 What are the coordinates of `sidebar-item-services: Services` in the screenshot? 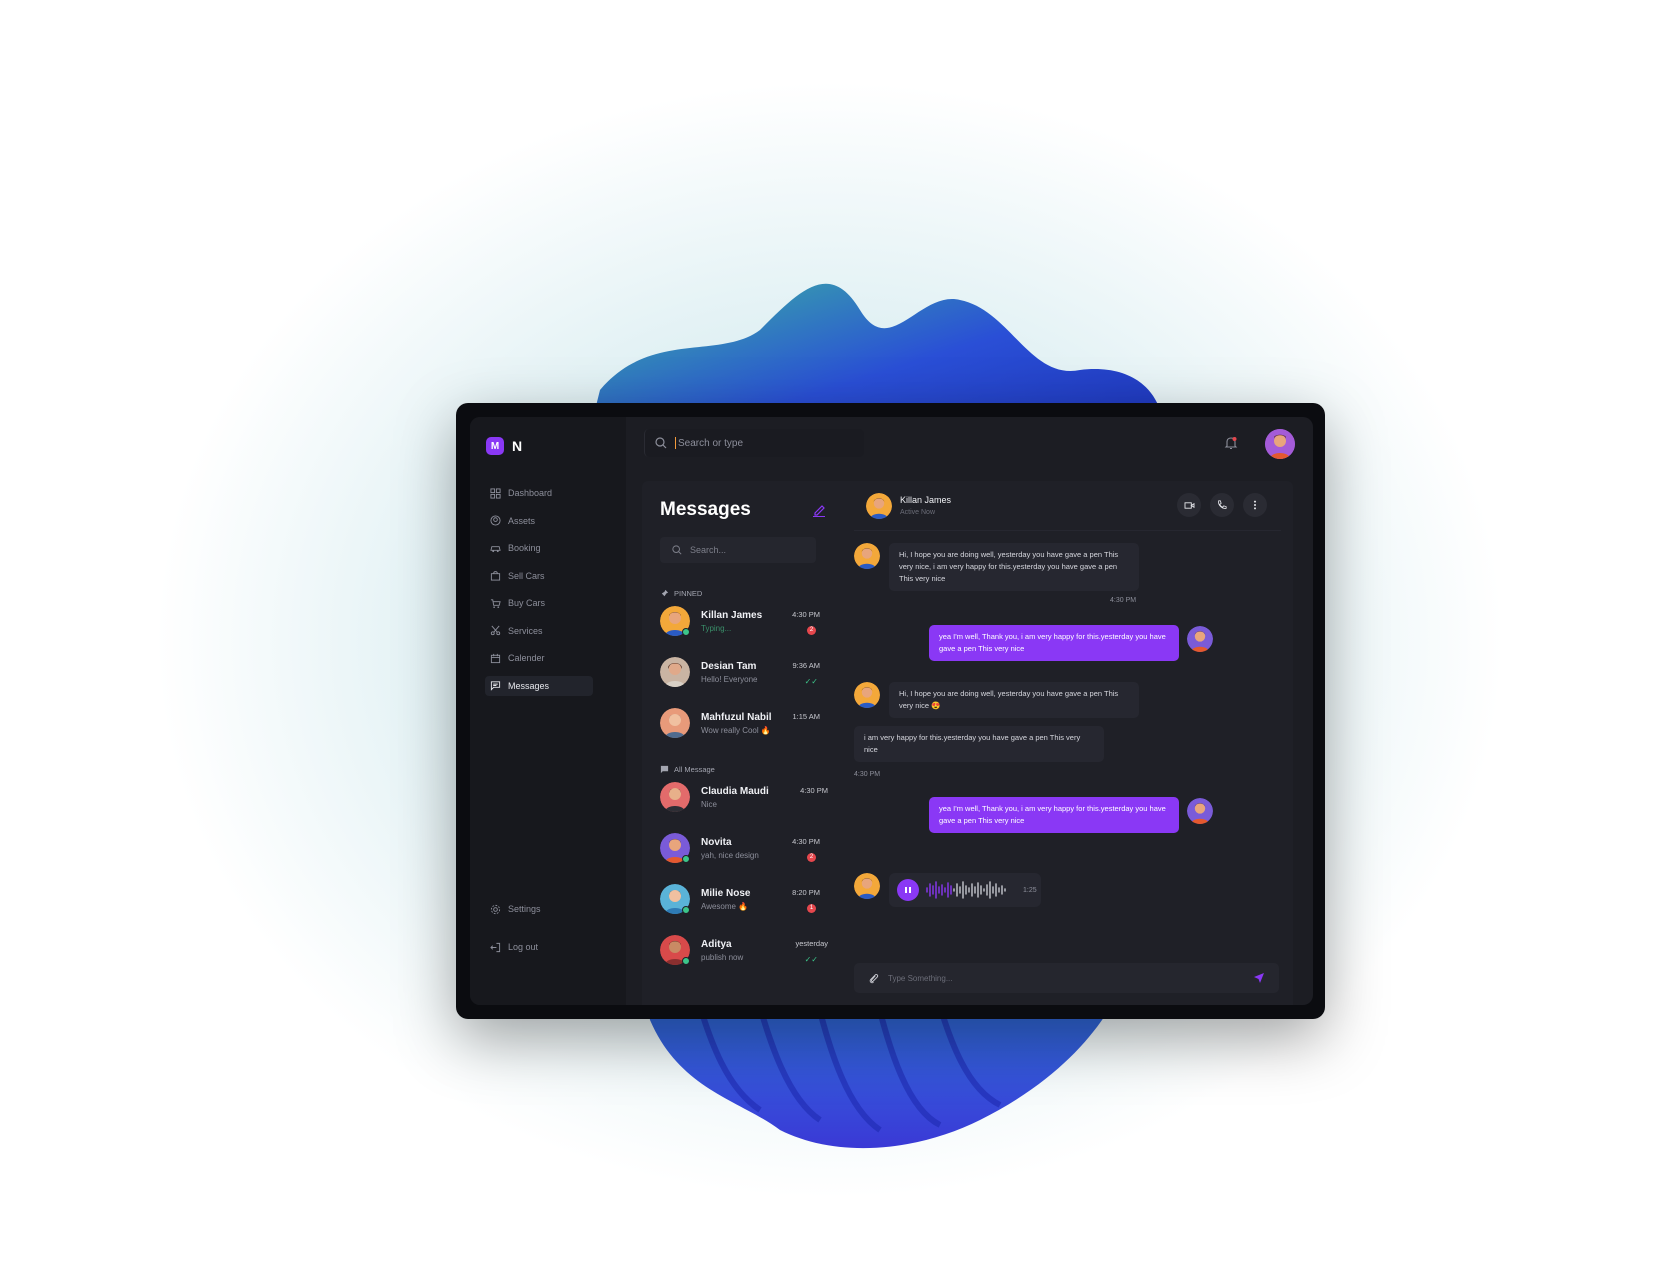 It's located at (539, 631).